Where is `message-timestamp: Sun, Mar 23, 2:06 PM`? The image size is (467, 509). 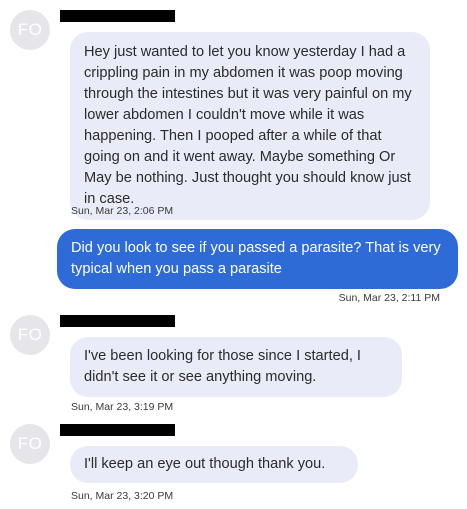 message-timestamp: Sun, Mar 23, 2:06 PM is located at coordinates (122, 211).